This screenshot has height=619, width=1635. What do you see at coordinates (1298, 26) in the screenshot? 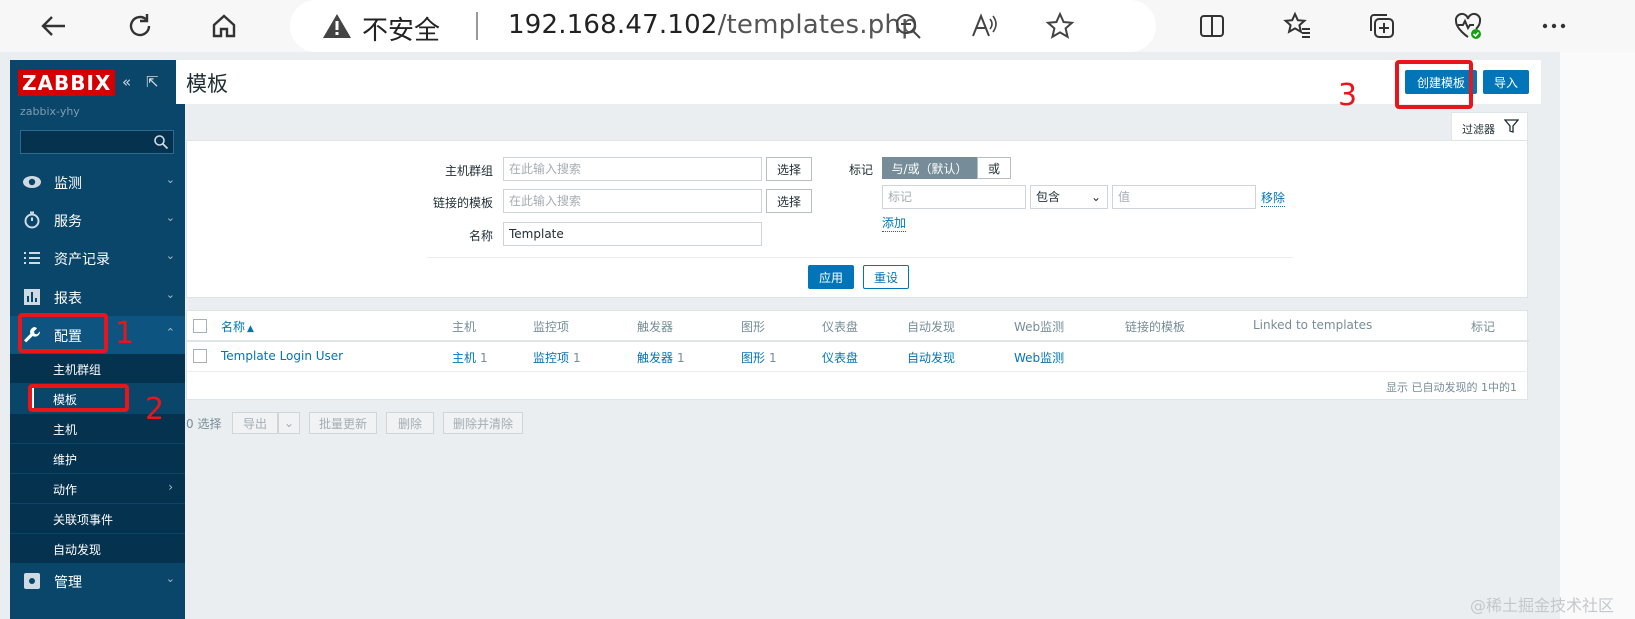
I see `favorites-list-icon` at bounding box center [1298, 26].